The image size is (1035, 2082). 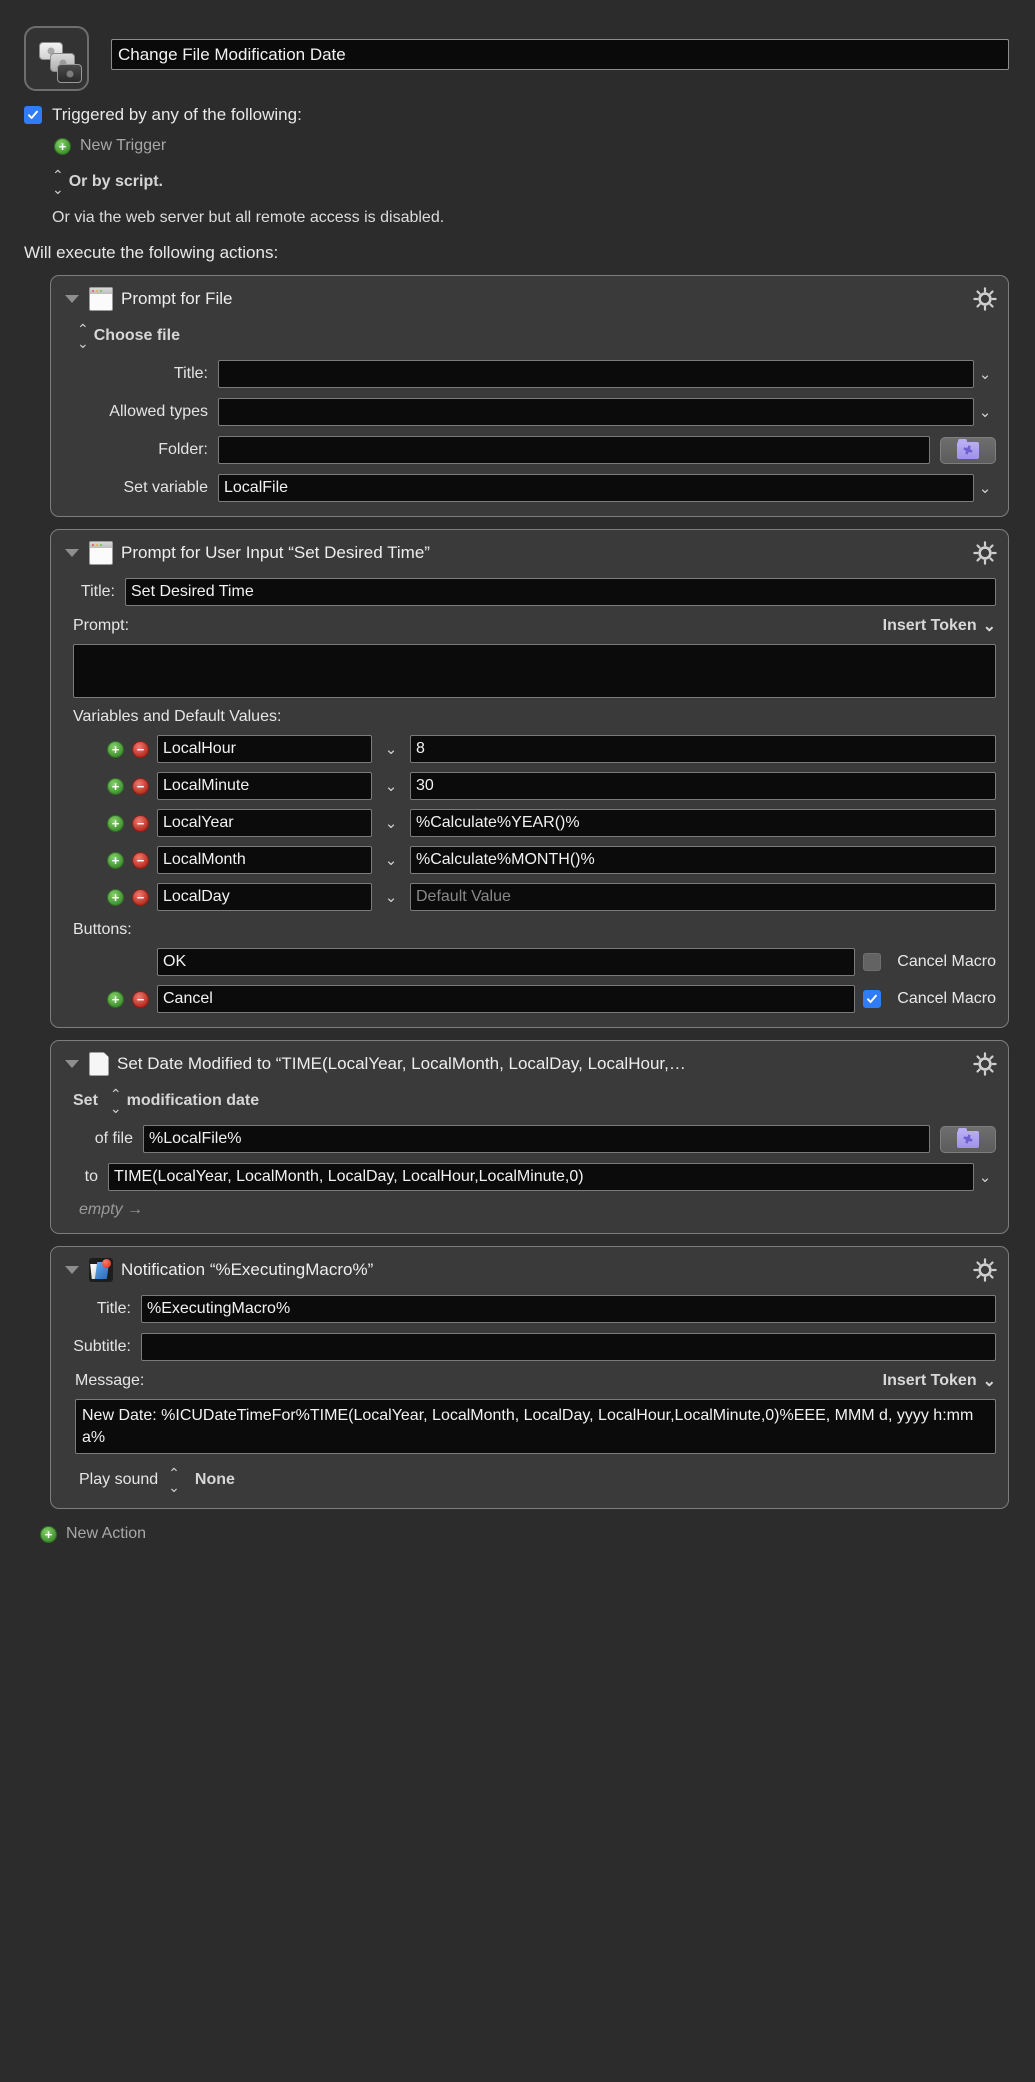 What do you see at coordinates (517, 182) in the screenshot?
I see `or-by-script-button: ⌃ ⌄ Or by script.` at bounding box center [517, 182].